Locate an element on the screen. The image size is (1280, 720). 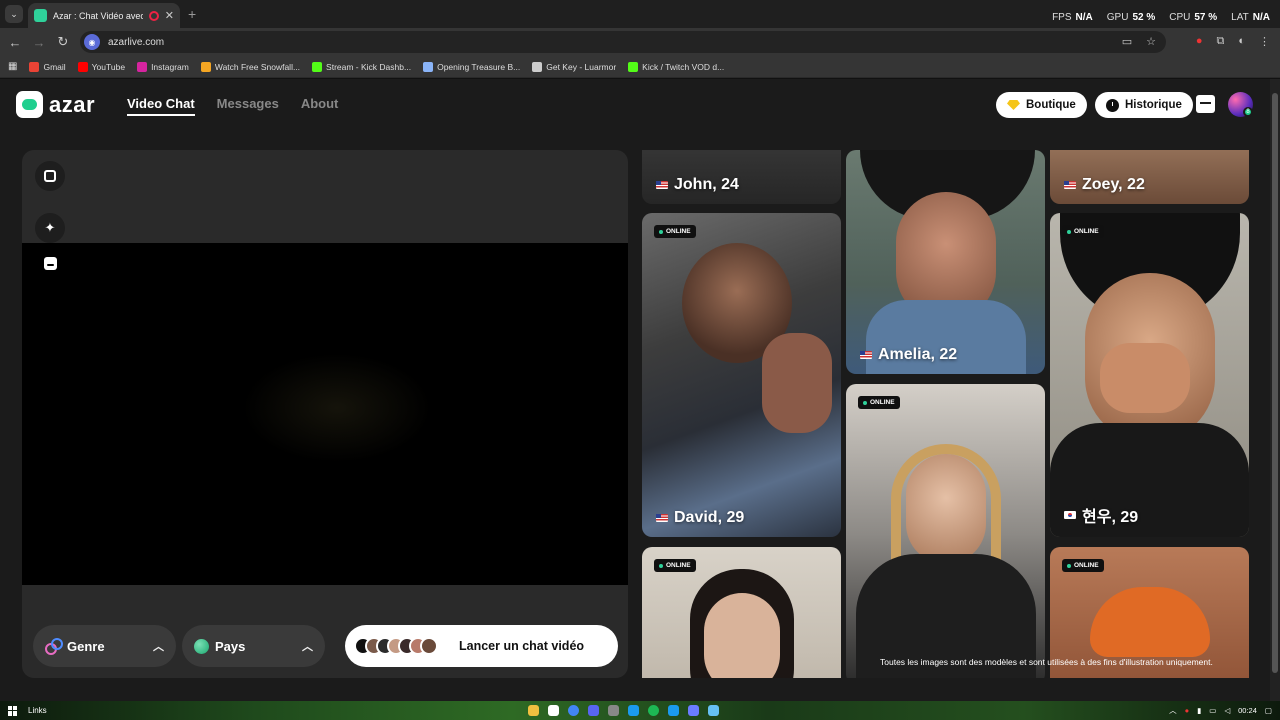
boutique-button: Boutique is located at coordinates (1041, 105).